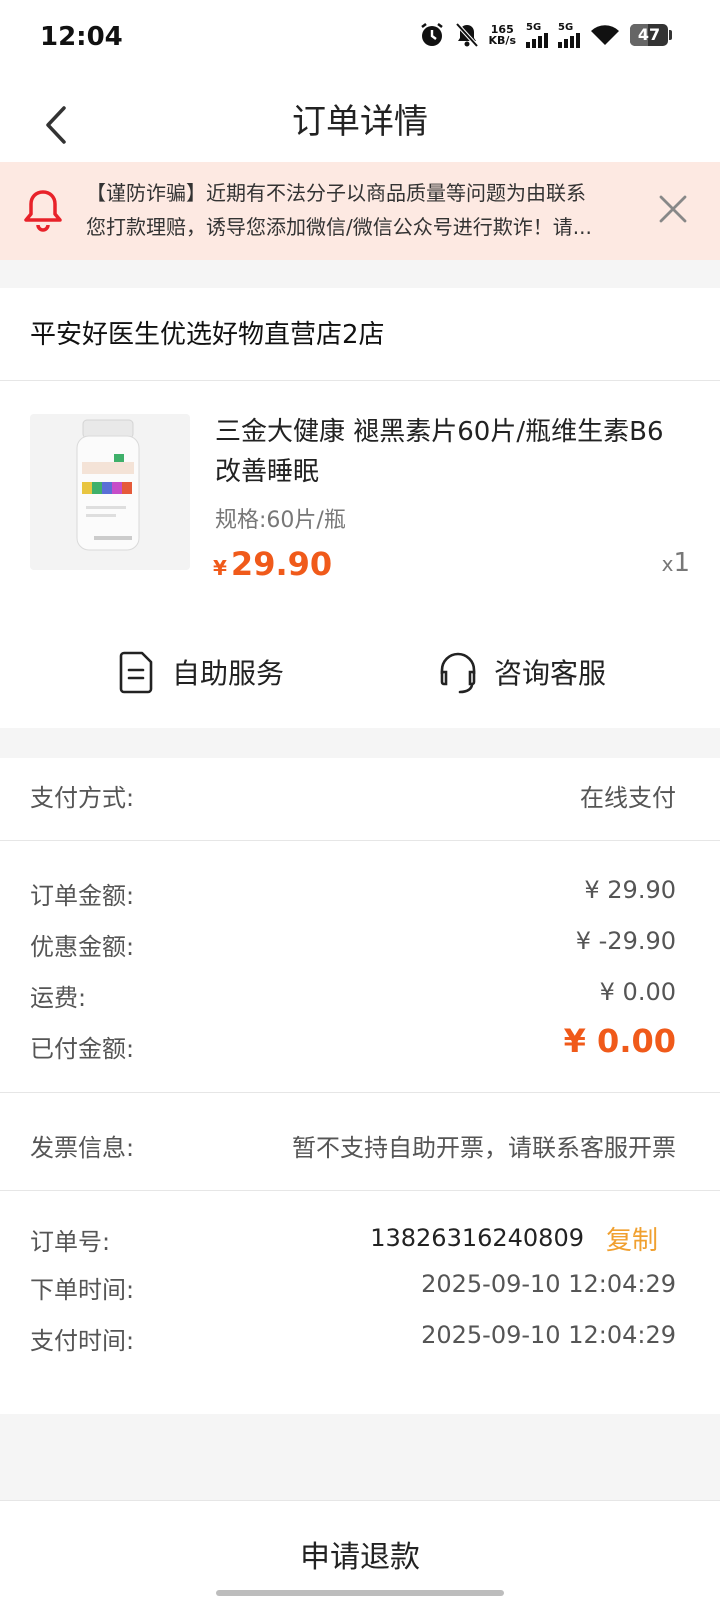 The image size is (720, 1601). What do you see at coordinates (136, 672) in the screenshot?
I see `document-icon` at bounding box center [136, 672].